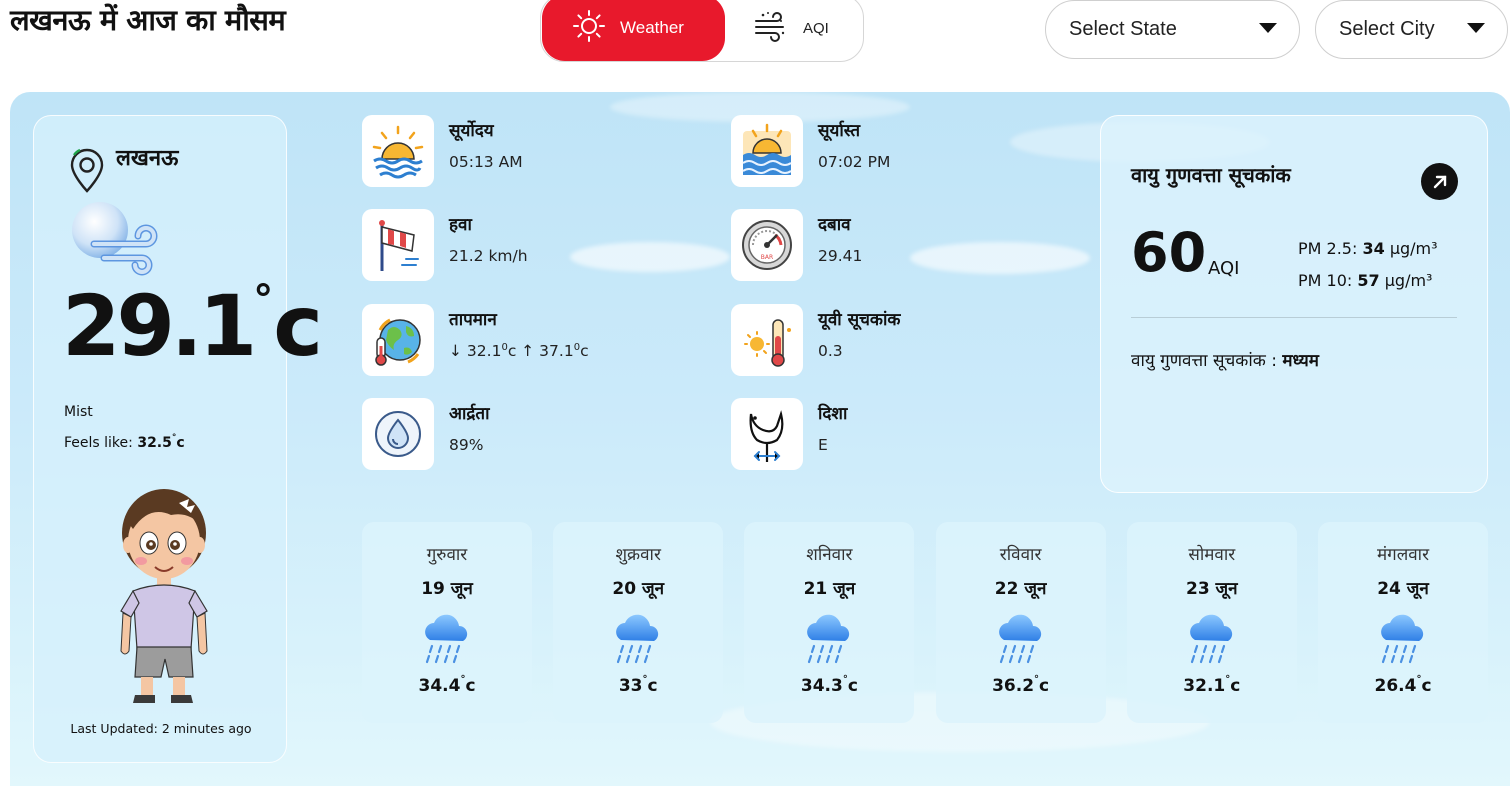  I want to click on forecast-temp: 34.3°c, so click(829, 685).